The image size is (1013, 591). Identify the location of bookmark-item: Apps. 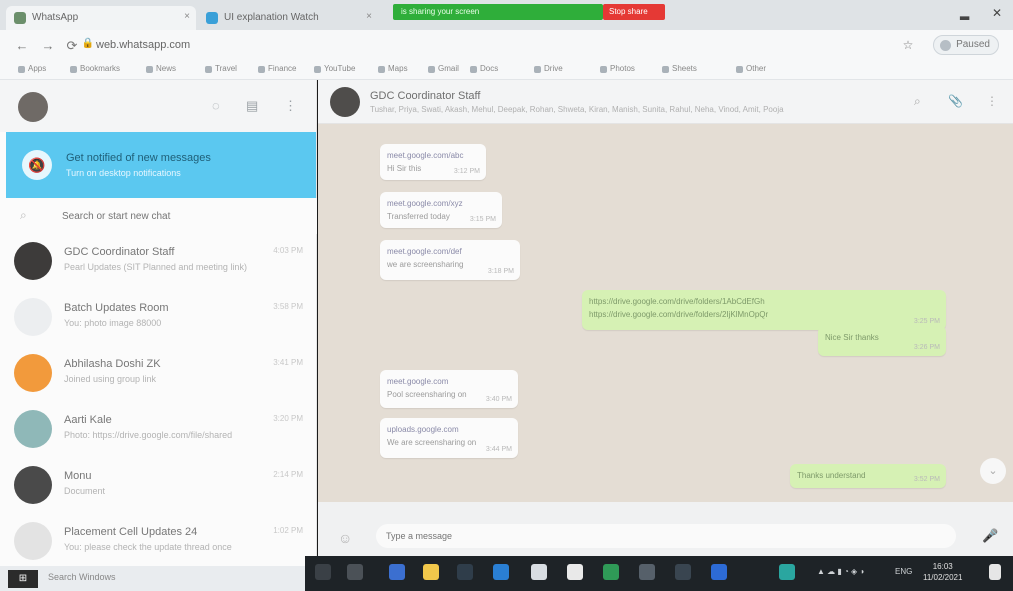
(32, 68).